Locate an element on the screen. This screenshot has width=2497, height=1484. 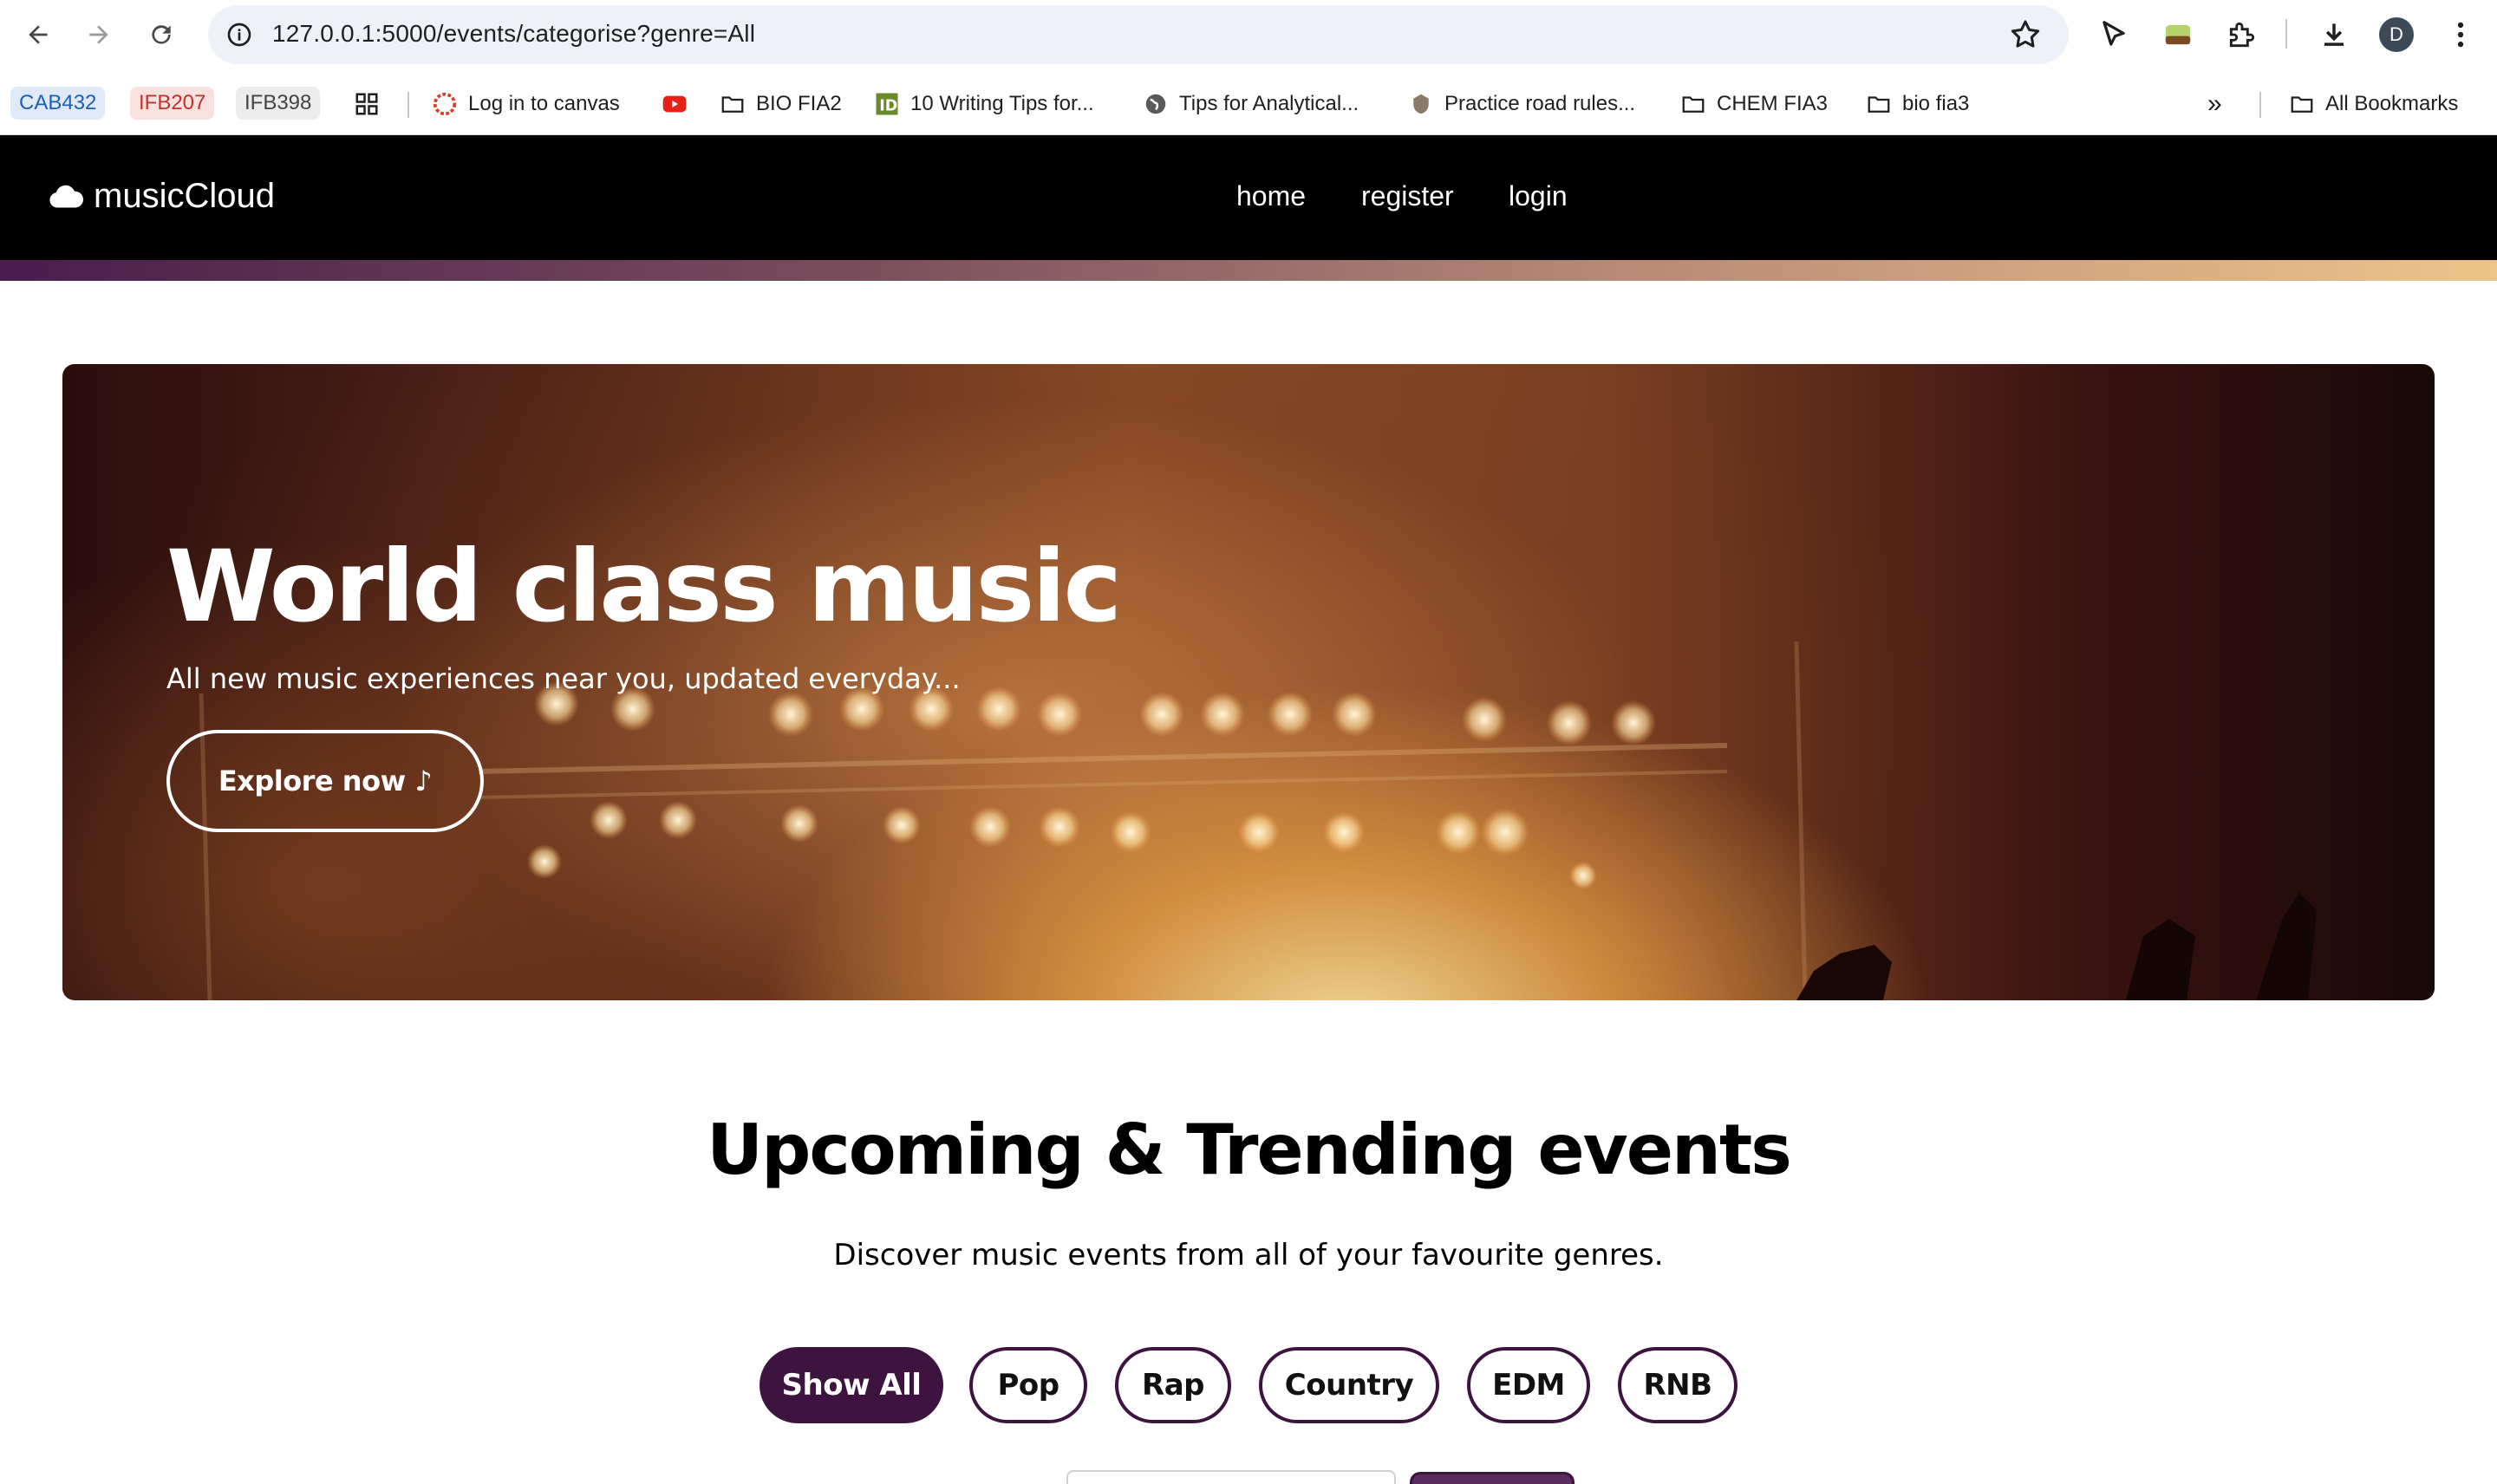
bookmark-bio-fia3: bio fia3 is located at coordinates (1917, 104).